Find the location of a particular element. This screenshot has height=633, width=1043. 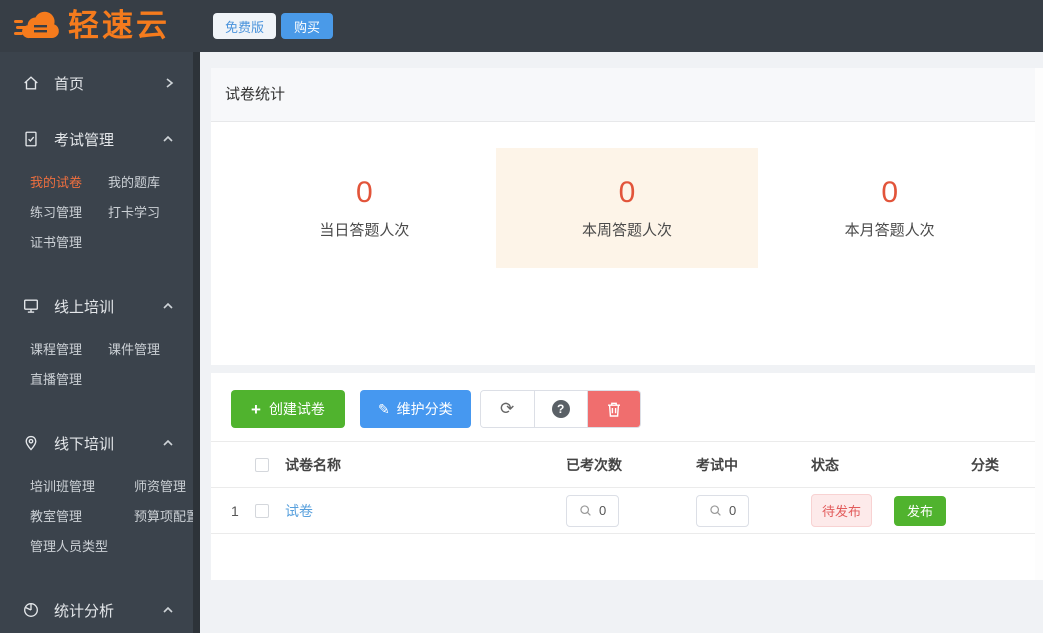

help-button: ? is located at coordinates (560, 409).